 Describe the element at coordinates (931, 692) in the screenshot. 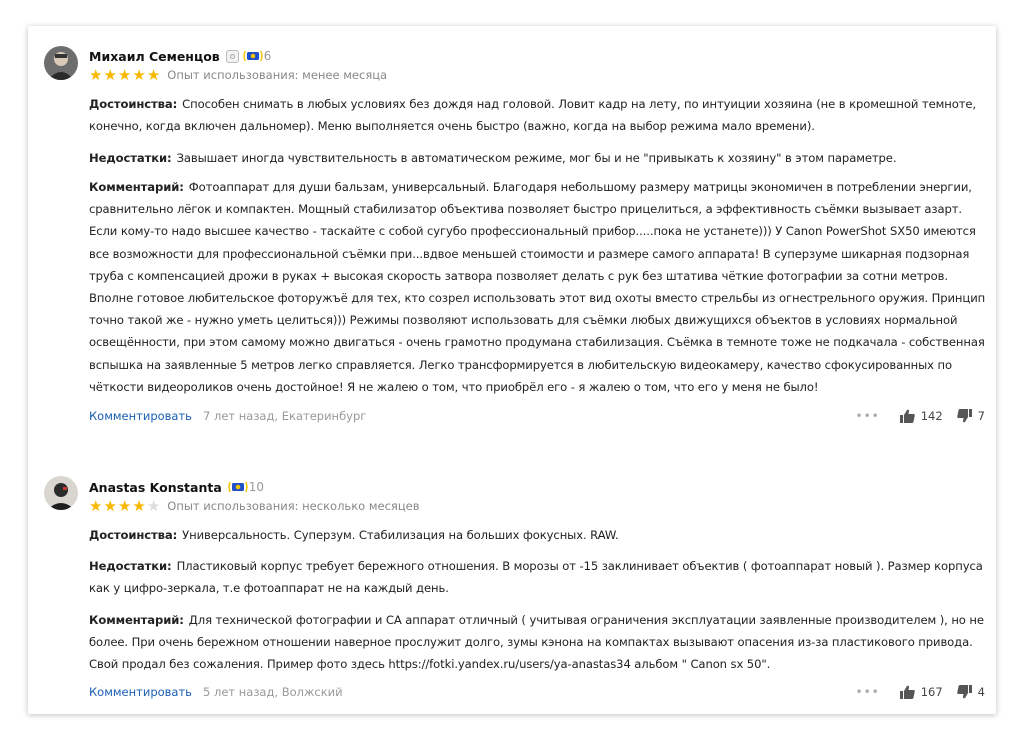

I see `like-count: 167` at that location.